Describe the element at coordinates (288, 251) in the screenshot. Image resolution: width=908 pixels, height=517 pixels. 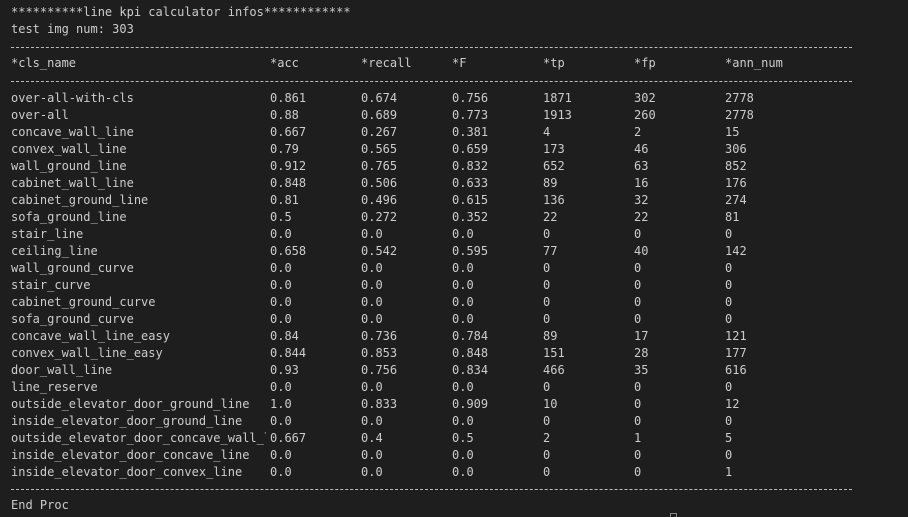
I see `table-cell: 0.658` at that location.